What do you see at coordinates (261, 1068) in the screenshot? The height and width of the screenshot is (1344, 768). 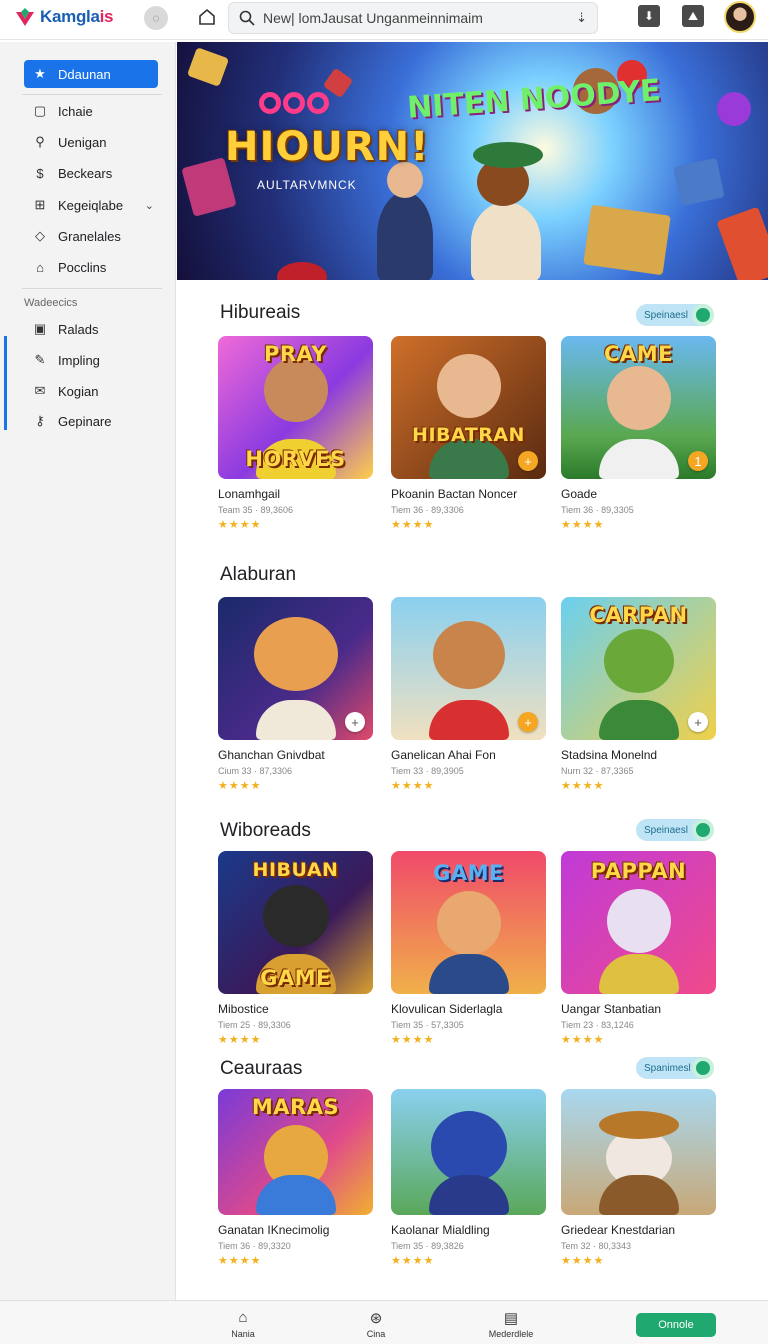 I see `section-title: Ceauraas` at bounding box center [261, 1068].